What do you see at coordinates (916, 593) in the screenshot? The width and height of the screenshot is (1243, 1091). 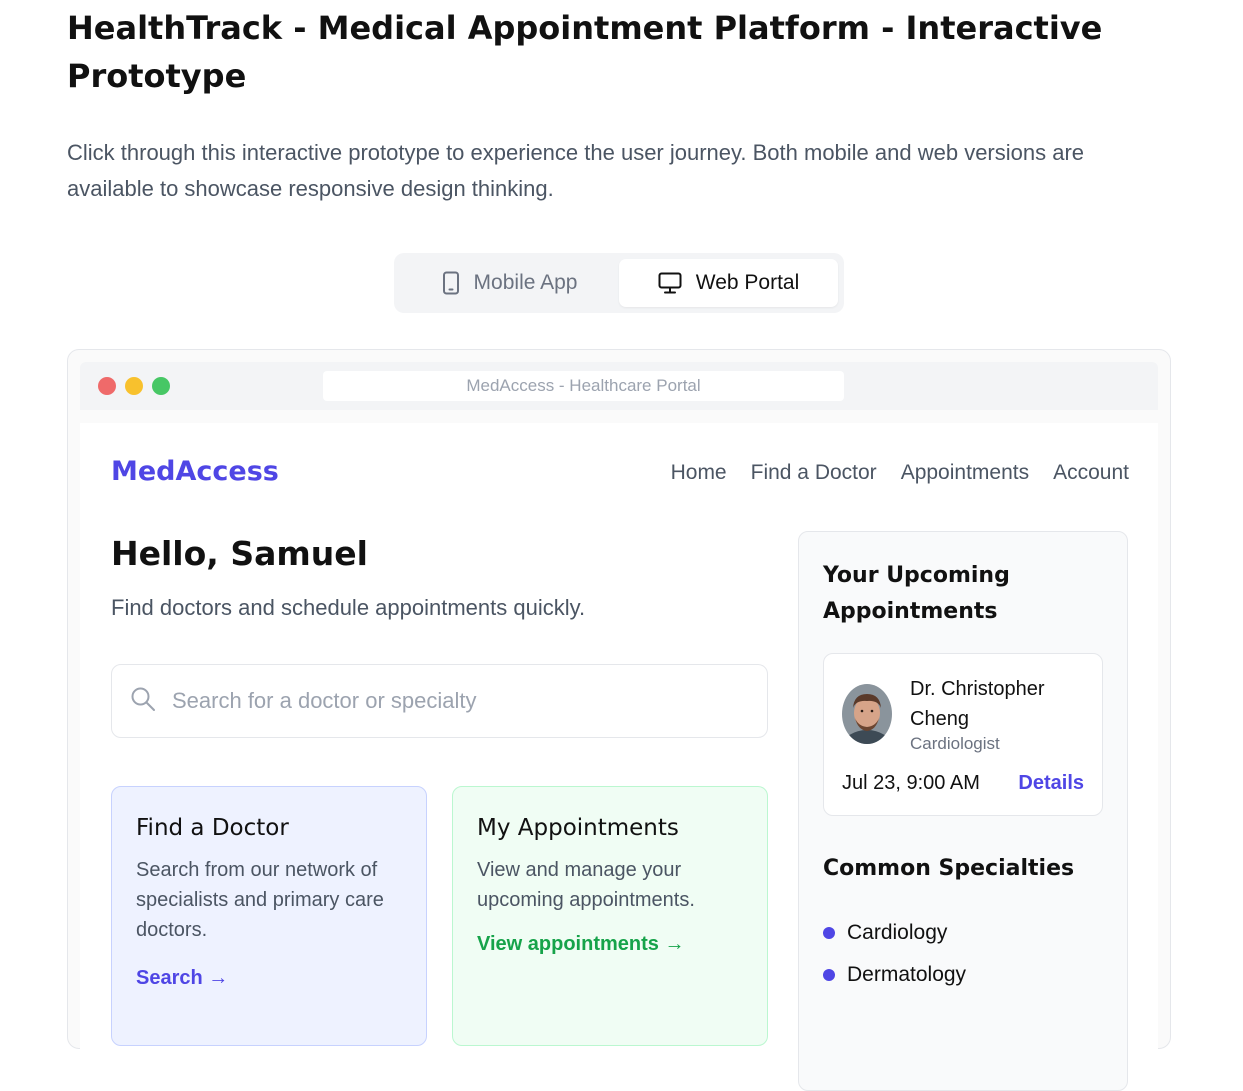 I see `upcoming-appointments-title: Your Upcoming Appointments` at bounding box center [916, 593].